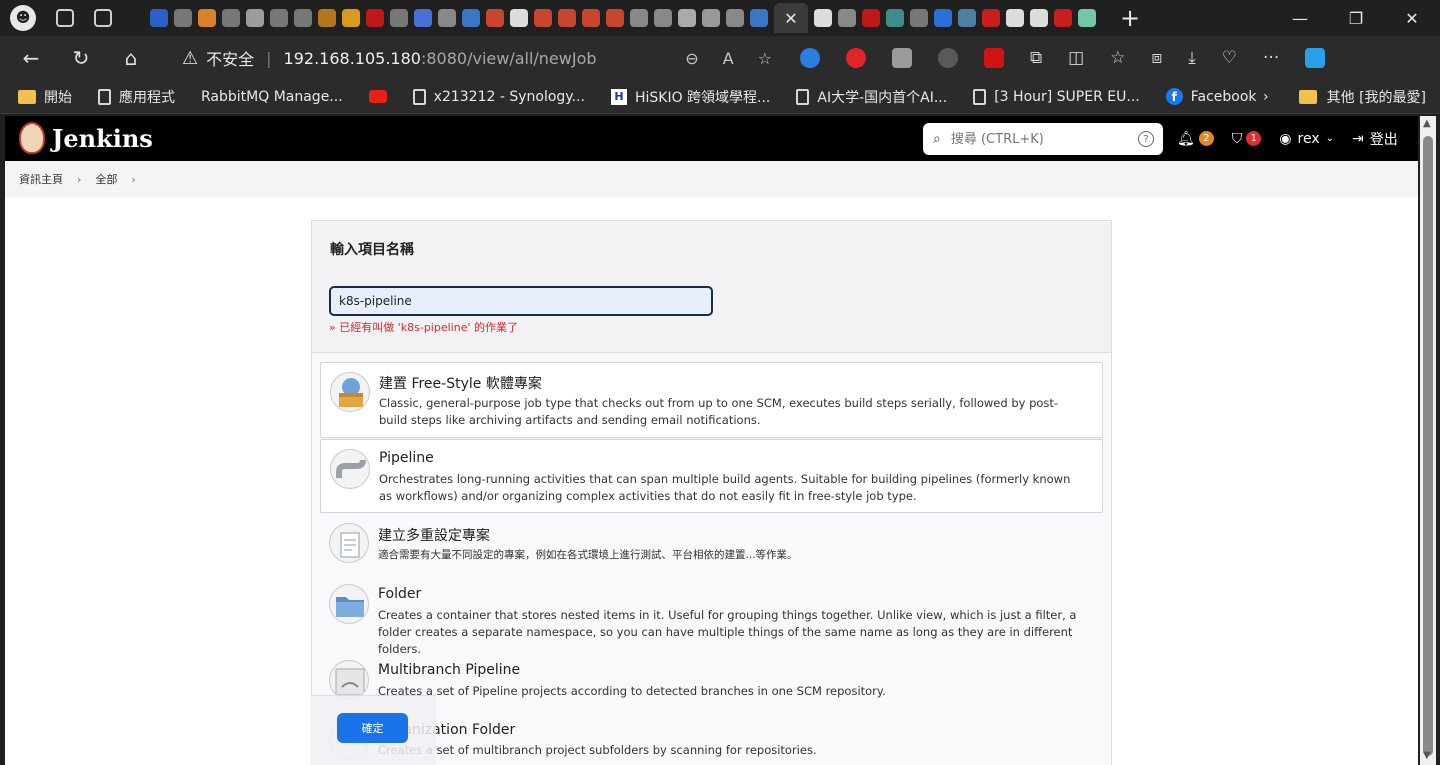  What do you see at coordinates (377, 96) in the screenshot?
I see `bookmark-item` at bounding box center [377, 96].